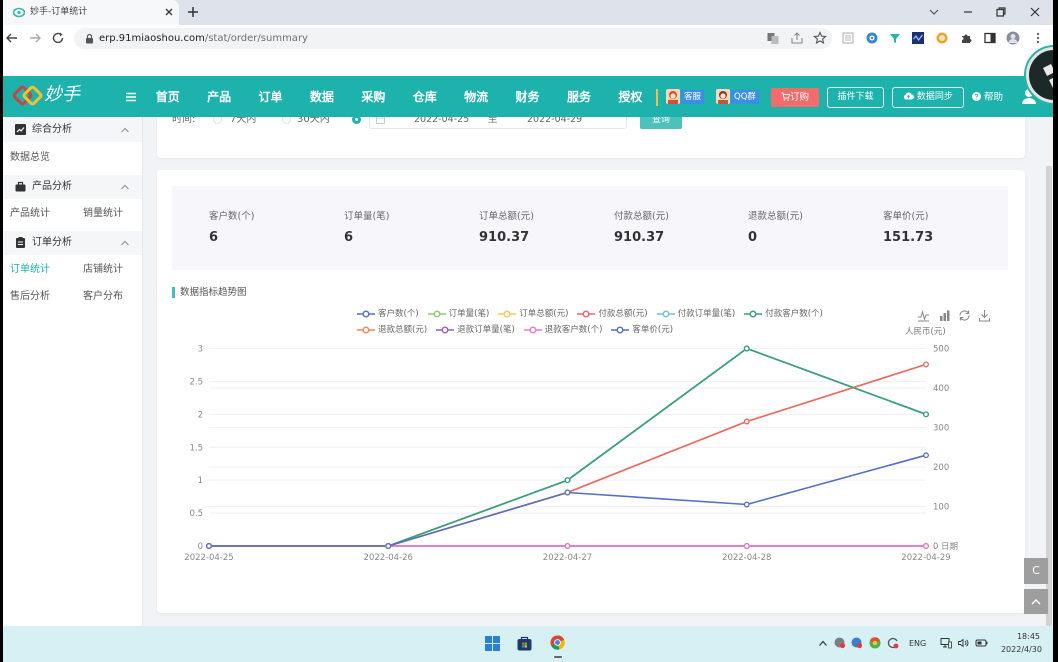 This screenshot has width=1058, height=662. What do you see at coordinates (458, 314) in the screenshot?
I see `legend-item: 订单量(笔)` at bounding box center [458, 314].